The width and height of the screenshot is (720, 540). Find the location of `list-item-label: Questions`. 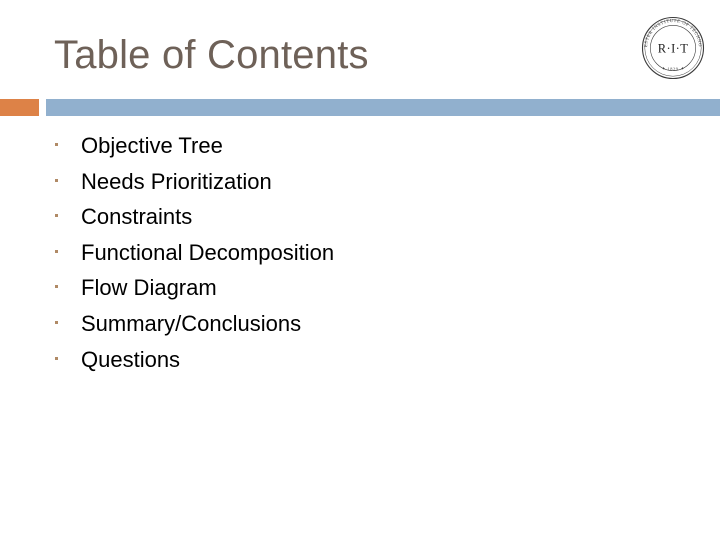

list-item-label: Questions is located at coordinates (131, 359).